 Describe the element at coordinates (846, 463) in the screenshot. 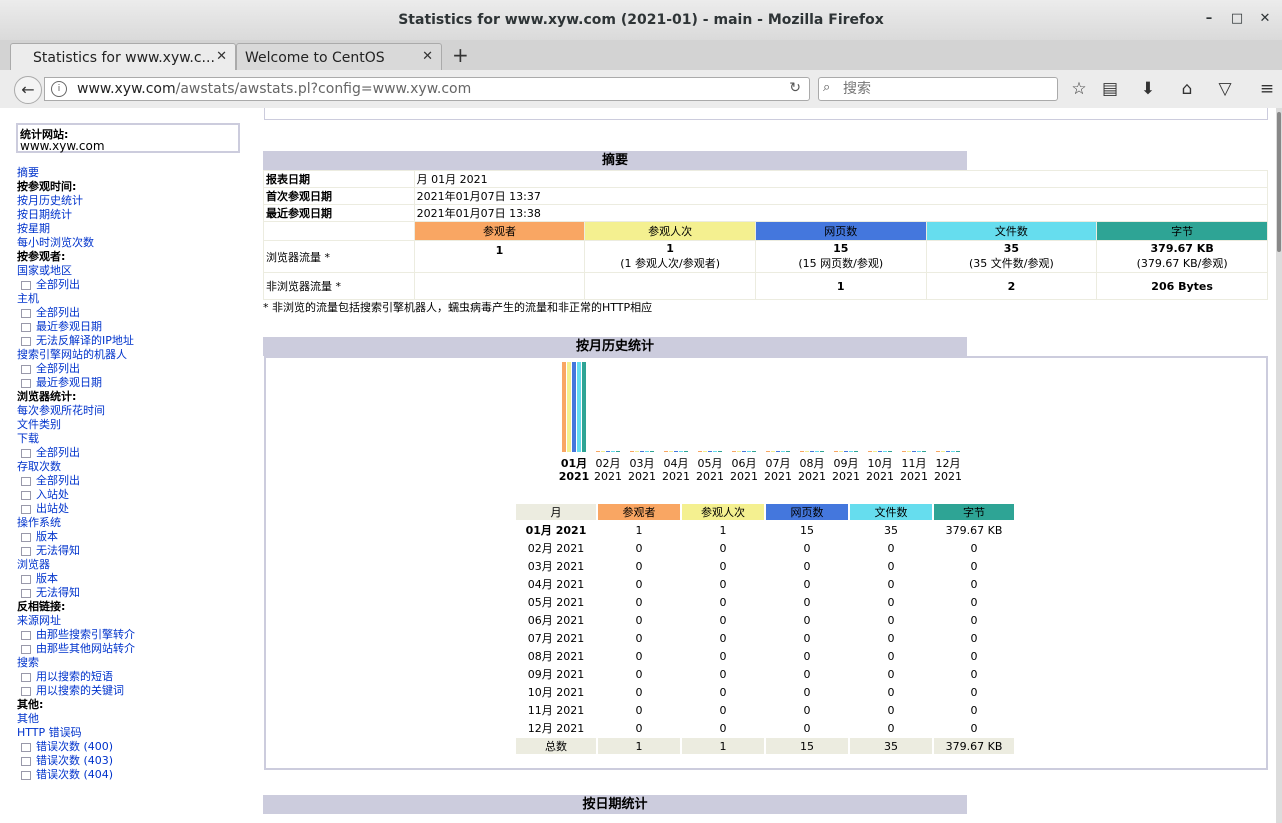

I see `month-label: 09月` at that location.